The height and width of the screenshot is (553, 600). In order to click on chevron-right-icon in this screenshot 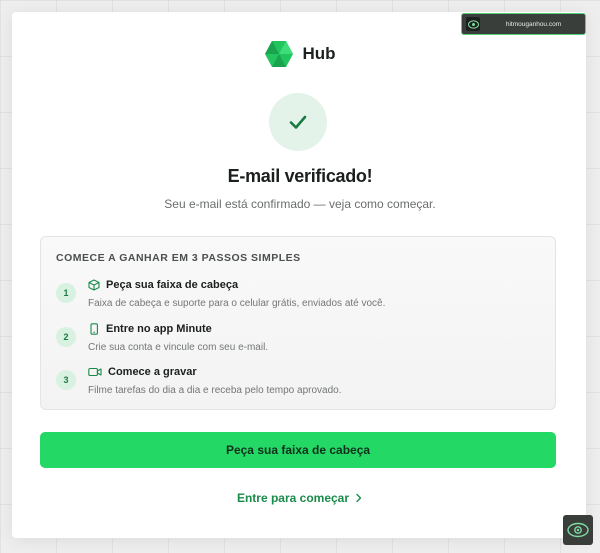, I will do `click(359, 498)`.